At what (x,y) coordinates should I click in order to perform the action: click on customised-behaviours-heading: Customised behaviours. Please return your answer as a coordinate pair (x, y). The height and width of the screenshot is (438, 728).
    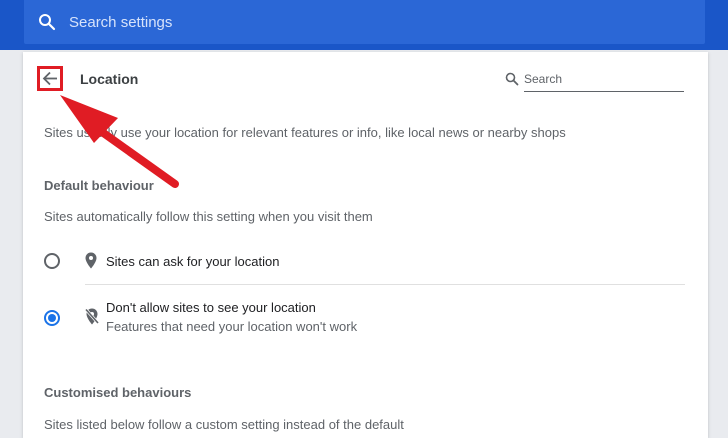
    Looking at the image, I should click on (118, 392).